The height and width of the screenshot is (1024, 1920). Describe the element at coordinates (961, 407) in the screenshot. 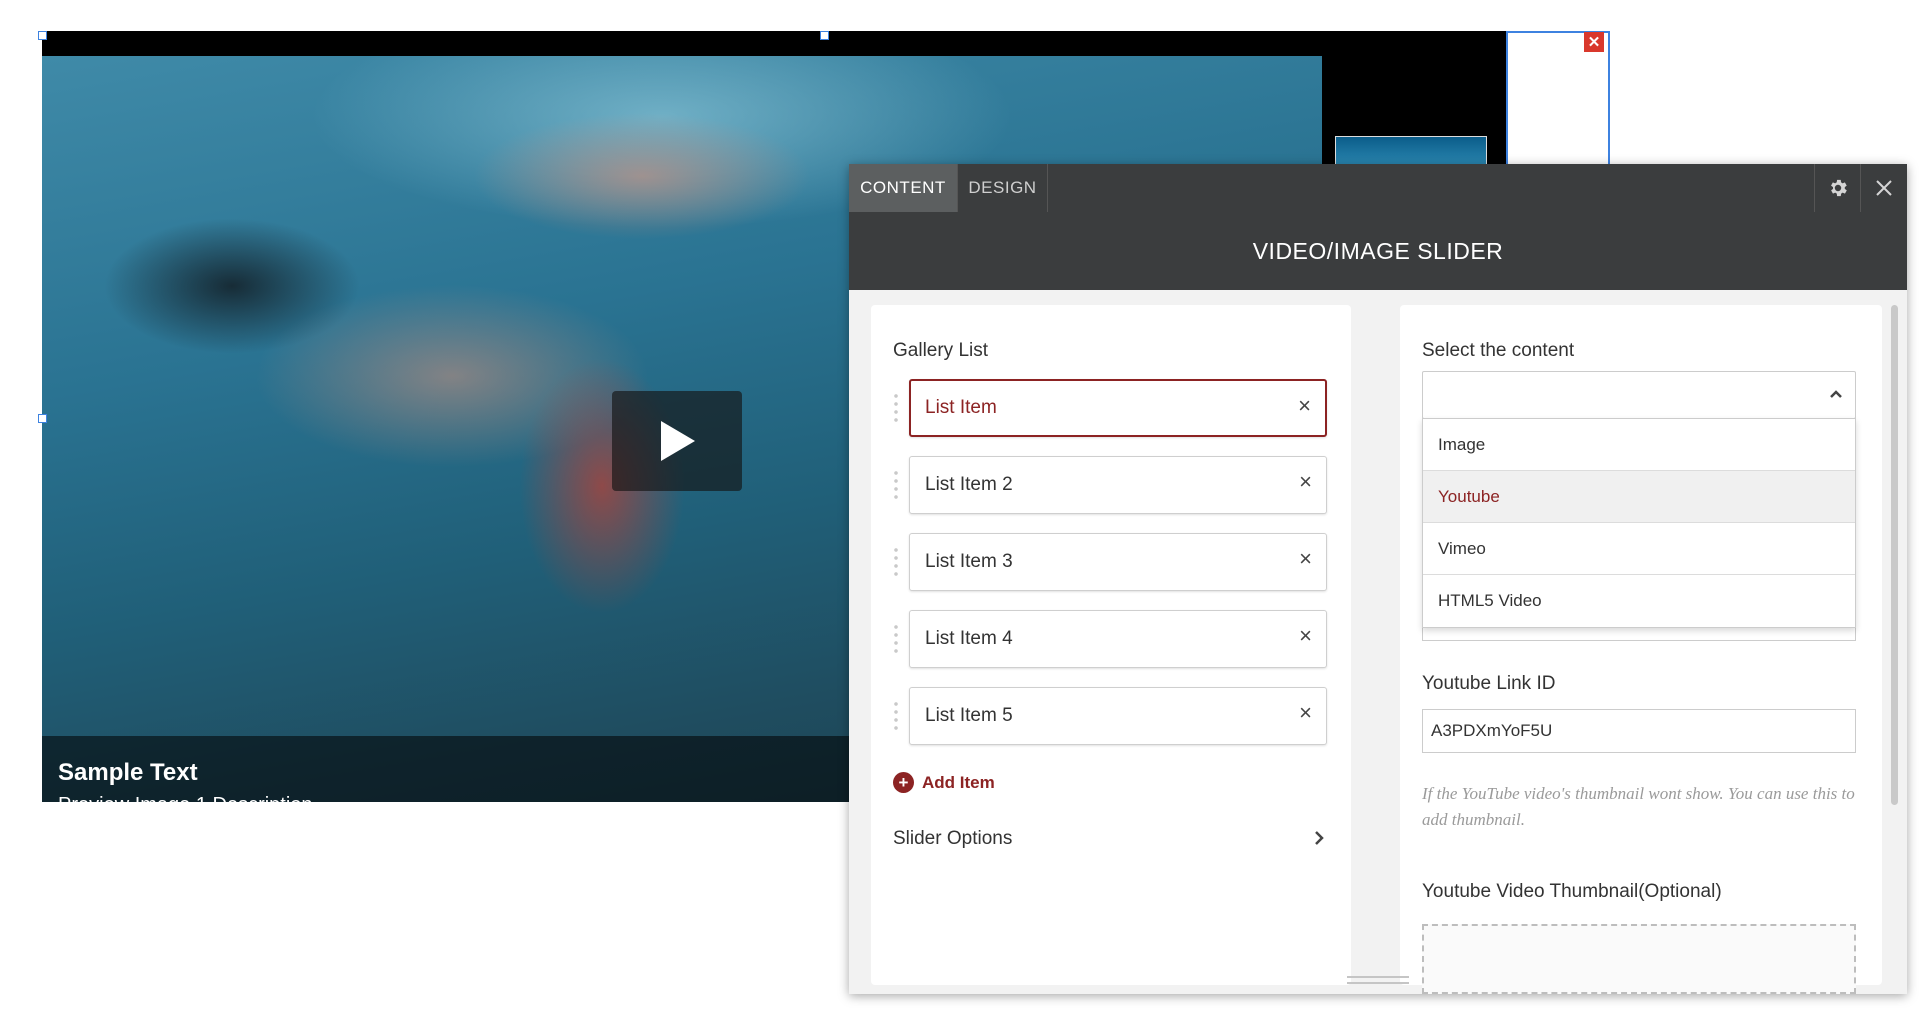

I see `list-item-label: List Item` at that location.